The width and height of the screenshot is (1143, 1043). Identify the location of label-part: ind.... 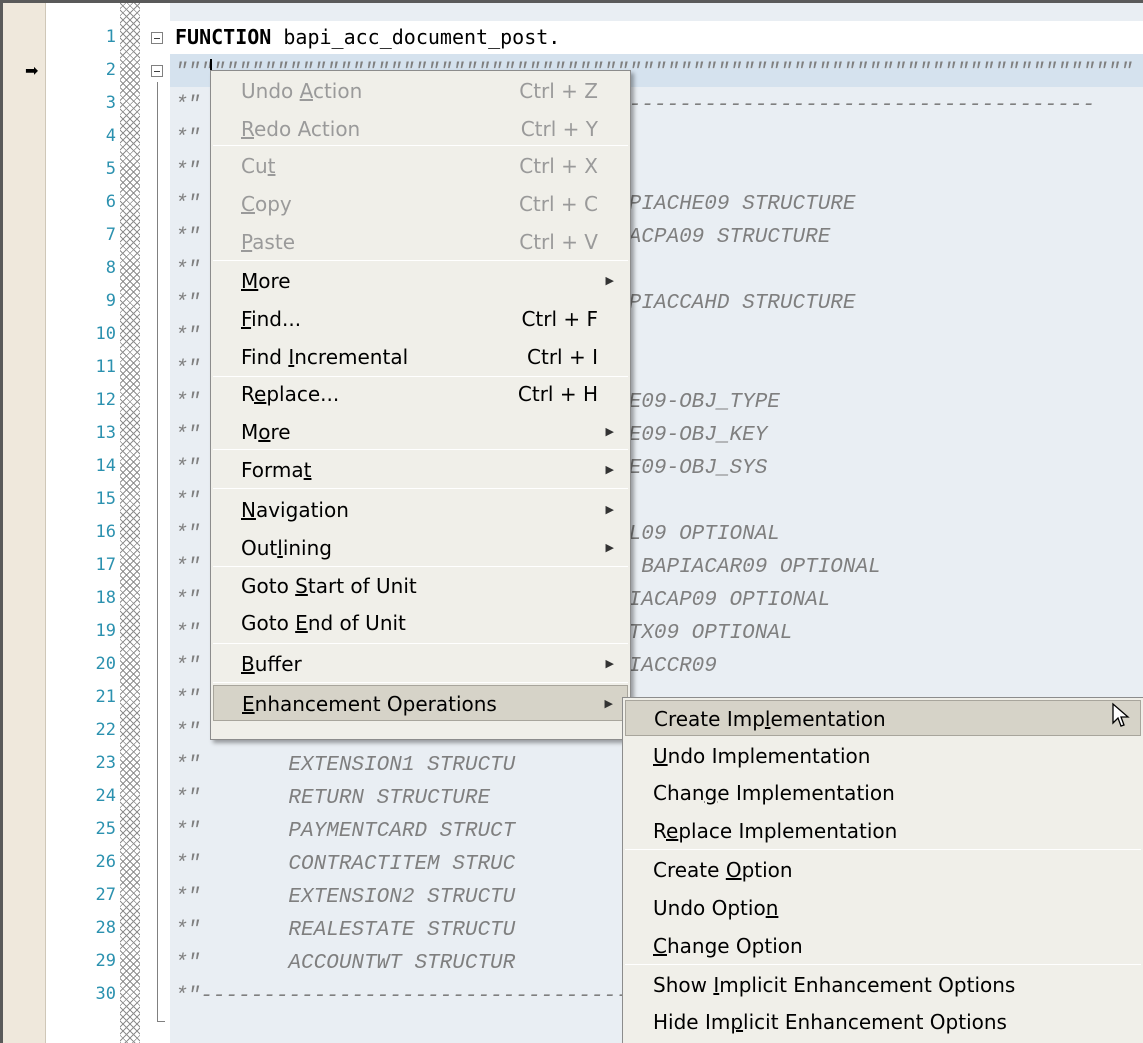
(276, 319).